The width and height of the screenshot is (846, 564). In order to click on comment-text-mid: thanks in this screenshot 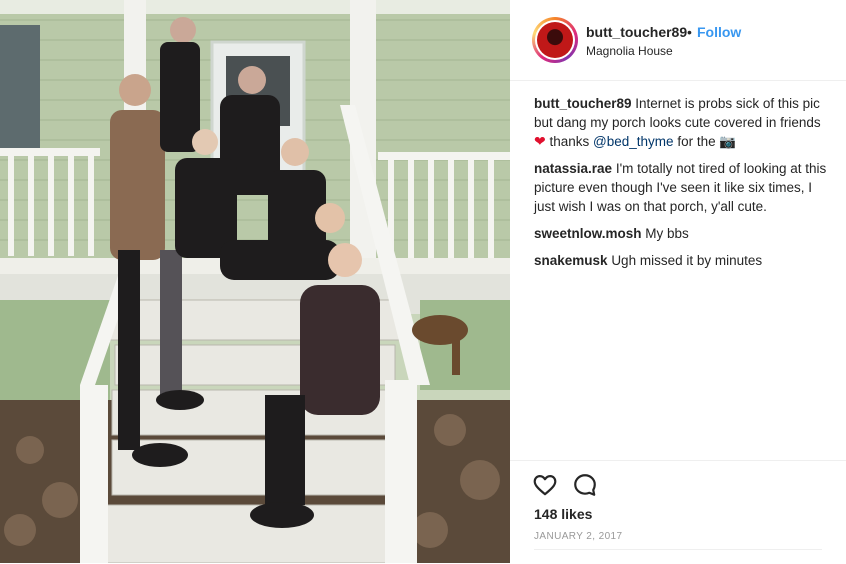, I will do `click(569, 141)`.